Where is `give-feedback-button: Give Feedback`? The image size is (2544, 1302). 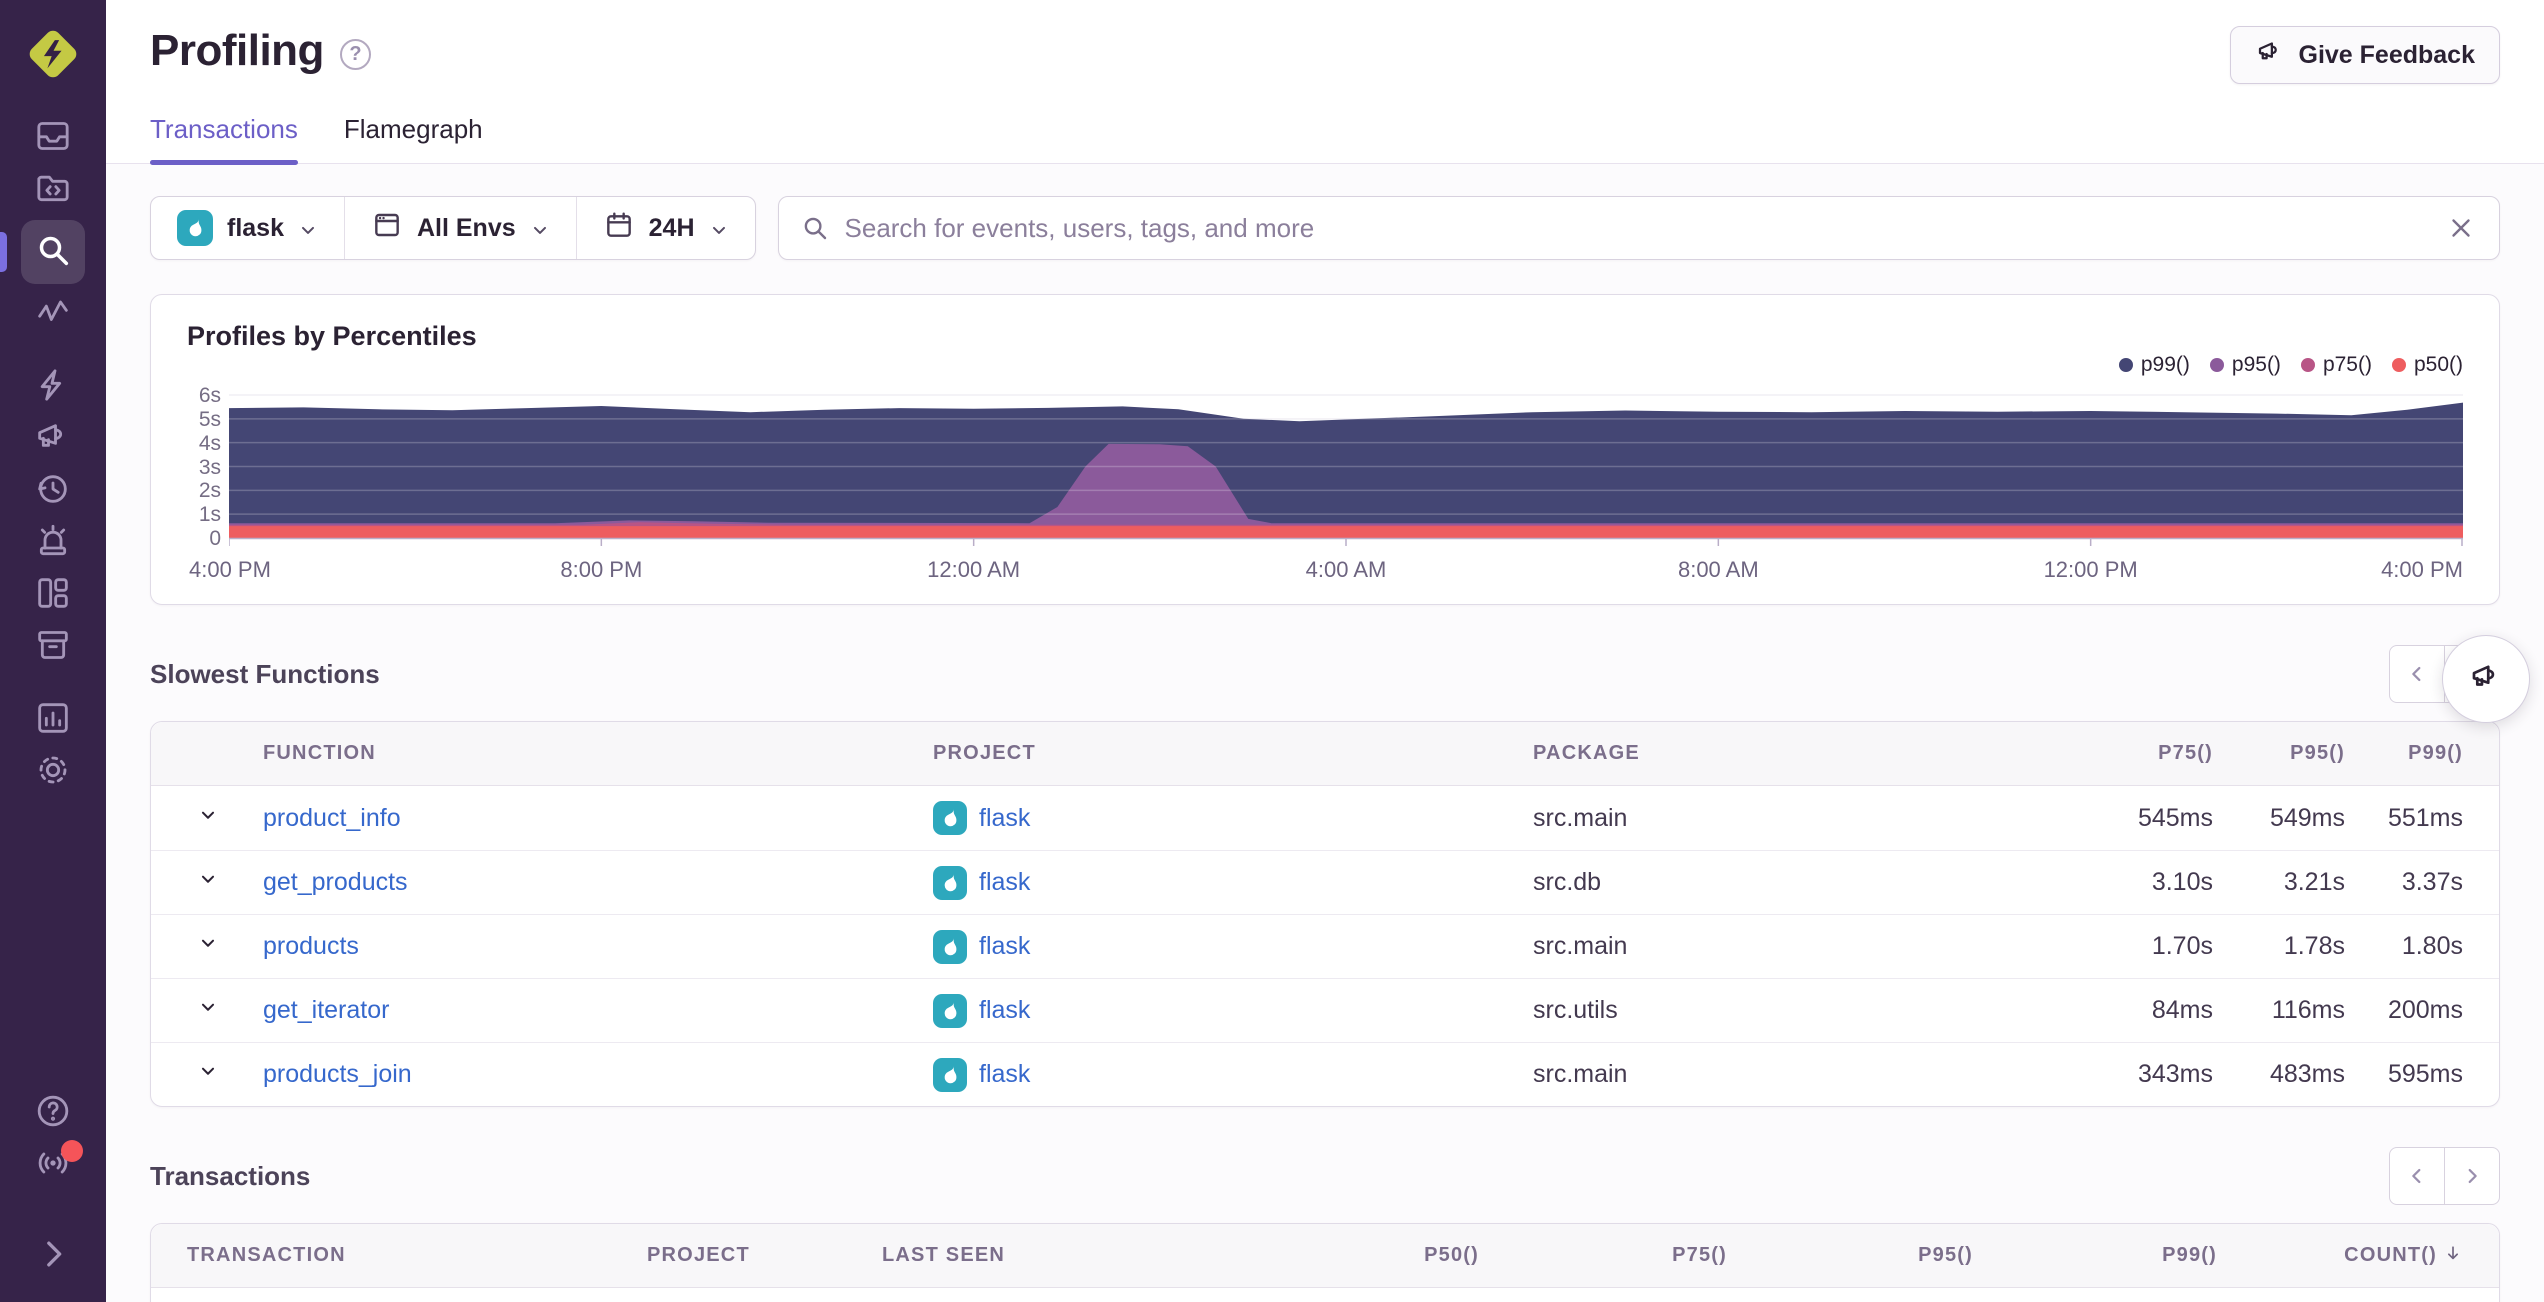 give-feedback-button: Give Feedback is located at coordinates (2364, 55).